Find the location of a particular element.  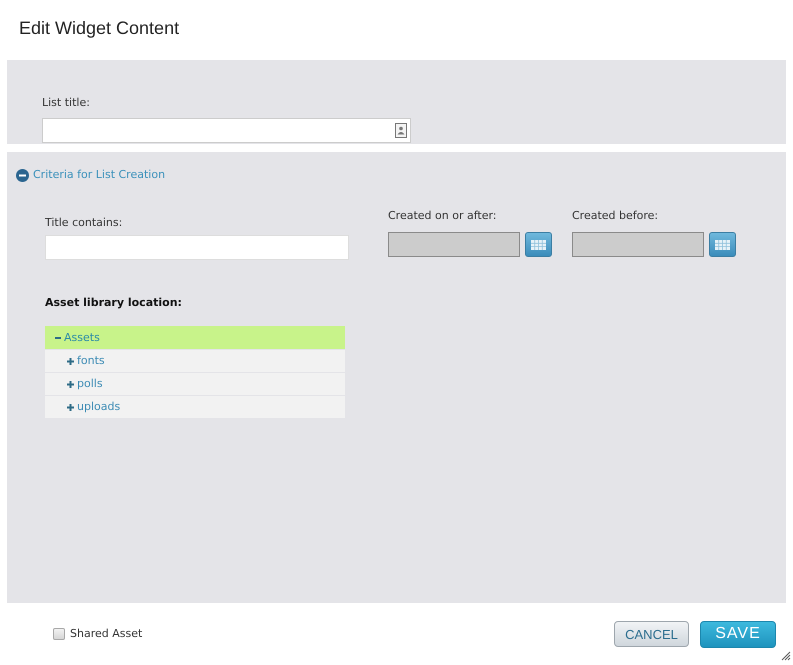

collapse-icon is located at coordinates (22, 175).